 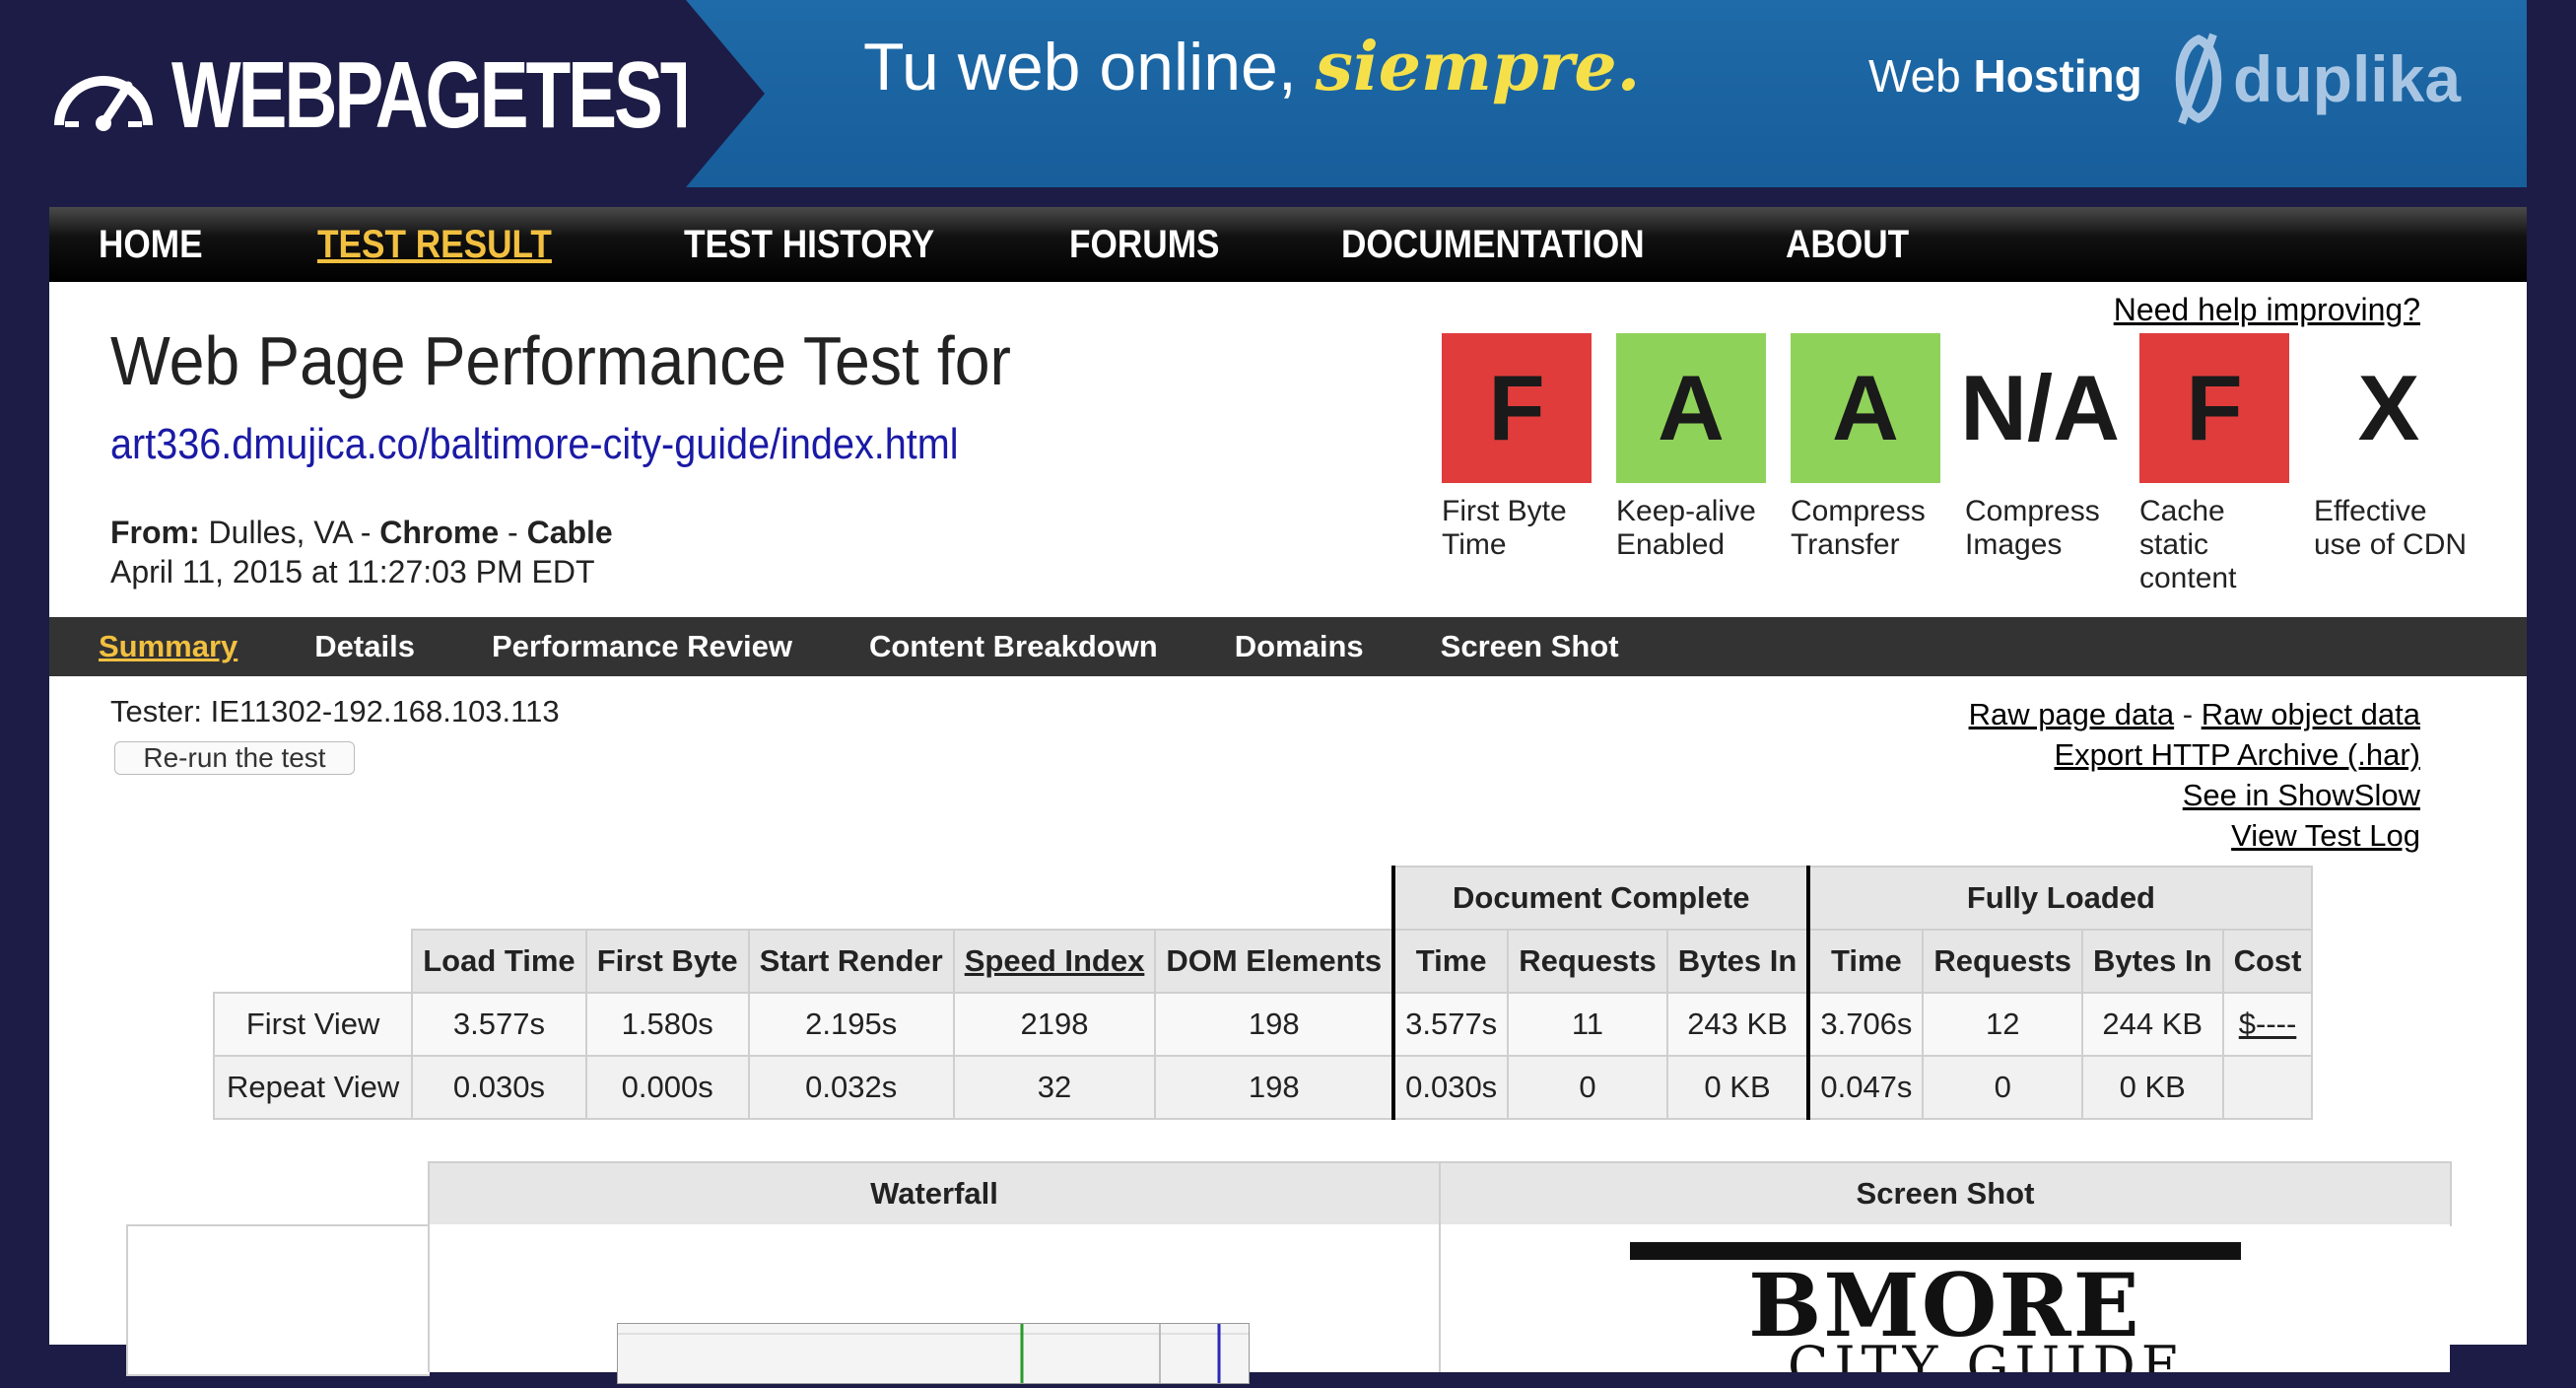 What do you see at coordinates (560, 360) in the screenshot?
I see `page-title: Web Page Performance Test for` at bounding box center [560, 360].